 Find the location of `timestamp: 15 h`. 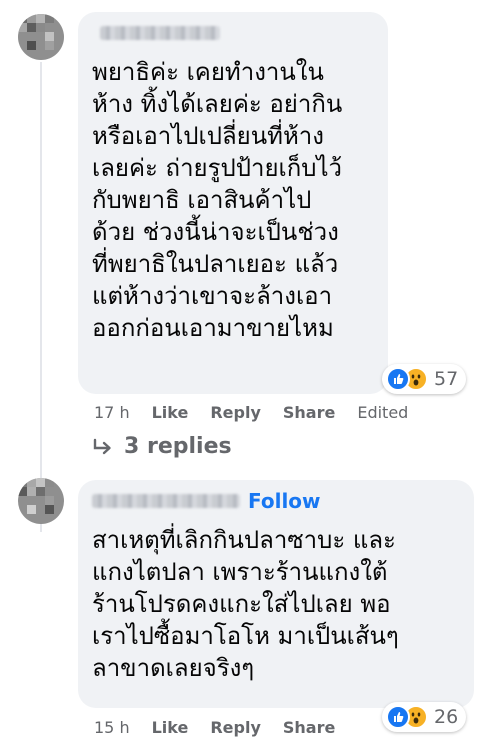

timestamp: 15 h is located at coordinates (112, 727).